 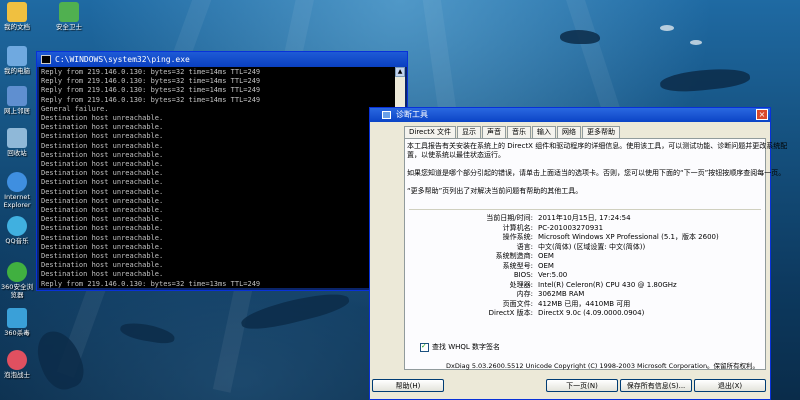 I want to click on tab-directx-files: DirectX 文件, so click(x=430, y=132).